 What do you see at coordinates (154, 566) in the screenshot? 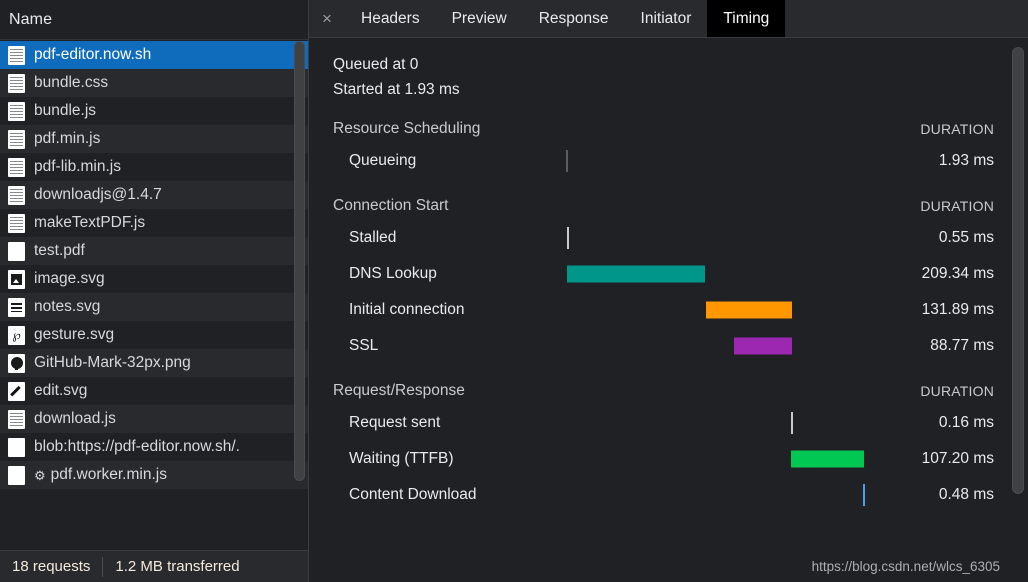
I see `network-status-bar: 18 requests 1.2 MB transferred` at bounding box center [154, 566].